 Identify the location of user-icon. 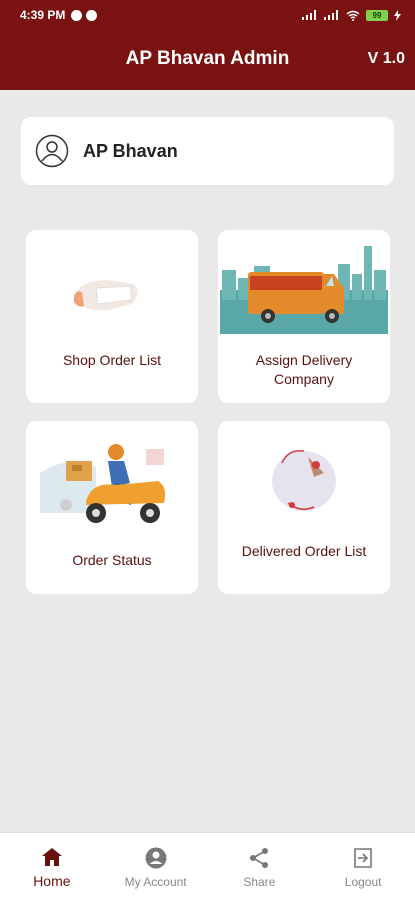
(52, 151).